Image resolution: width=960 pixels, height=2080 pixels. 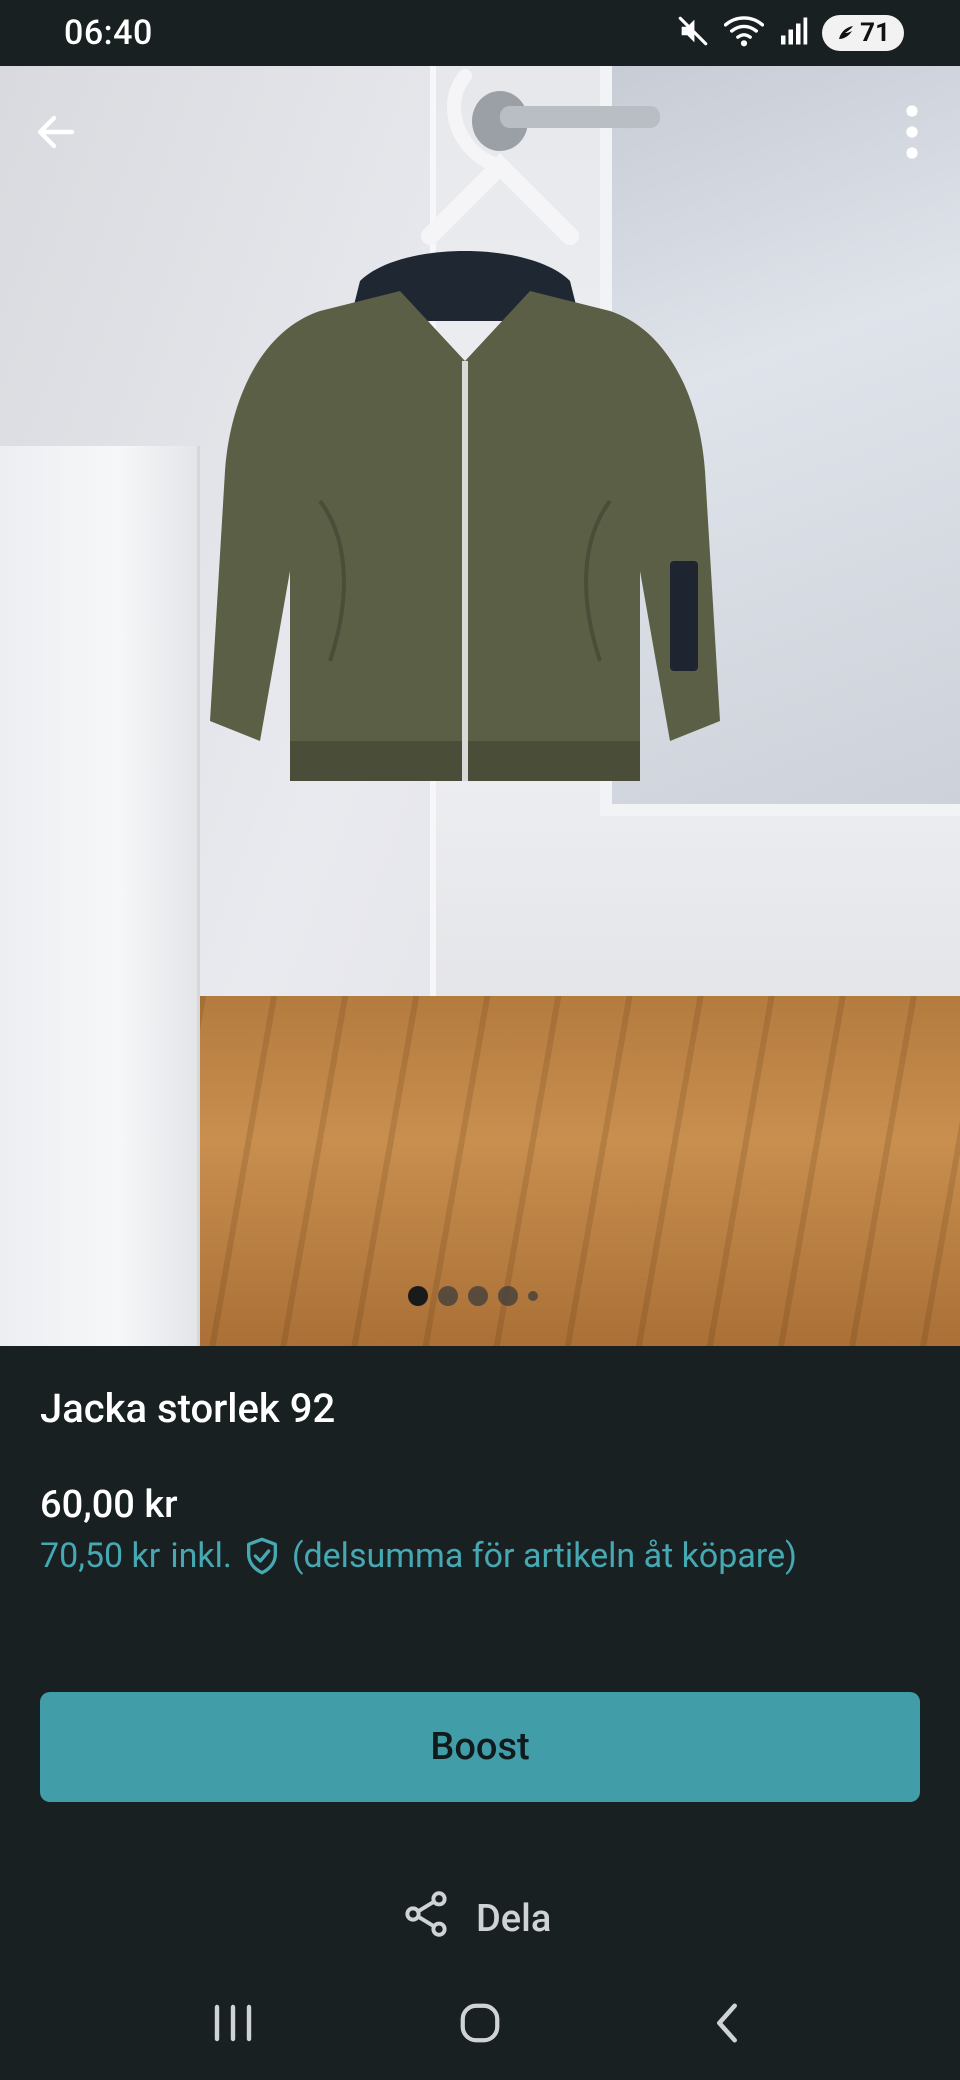 I want to click on buyer-note: (delsumma för artikeln åt köpare), so click(x=544, y=1556).